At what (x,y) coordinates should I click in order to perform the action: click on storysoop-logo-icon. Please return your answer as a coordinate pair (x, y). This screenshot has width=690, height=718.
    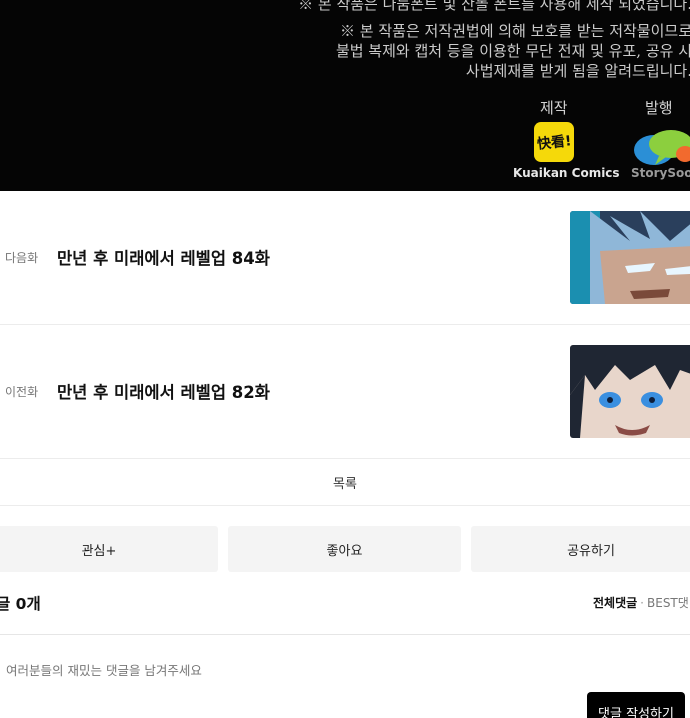
    Looking at the image, I should click on (662, 147).